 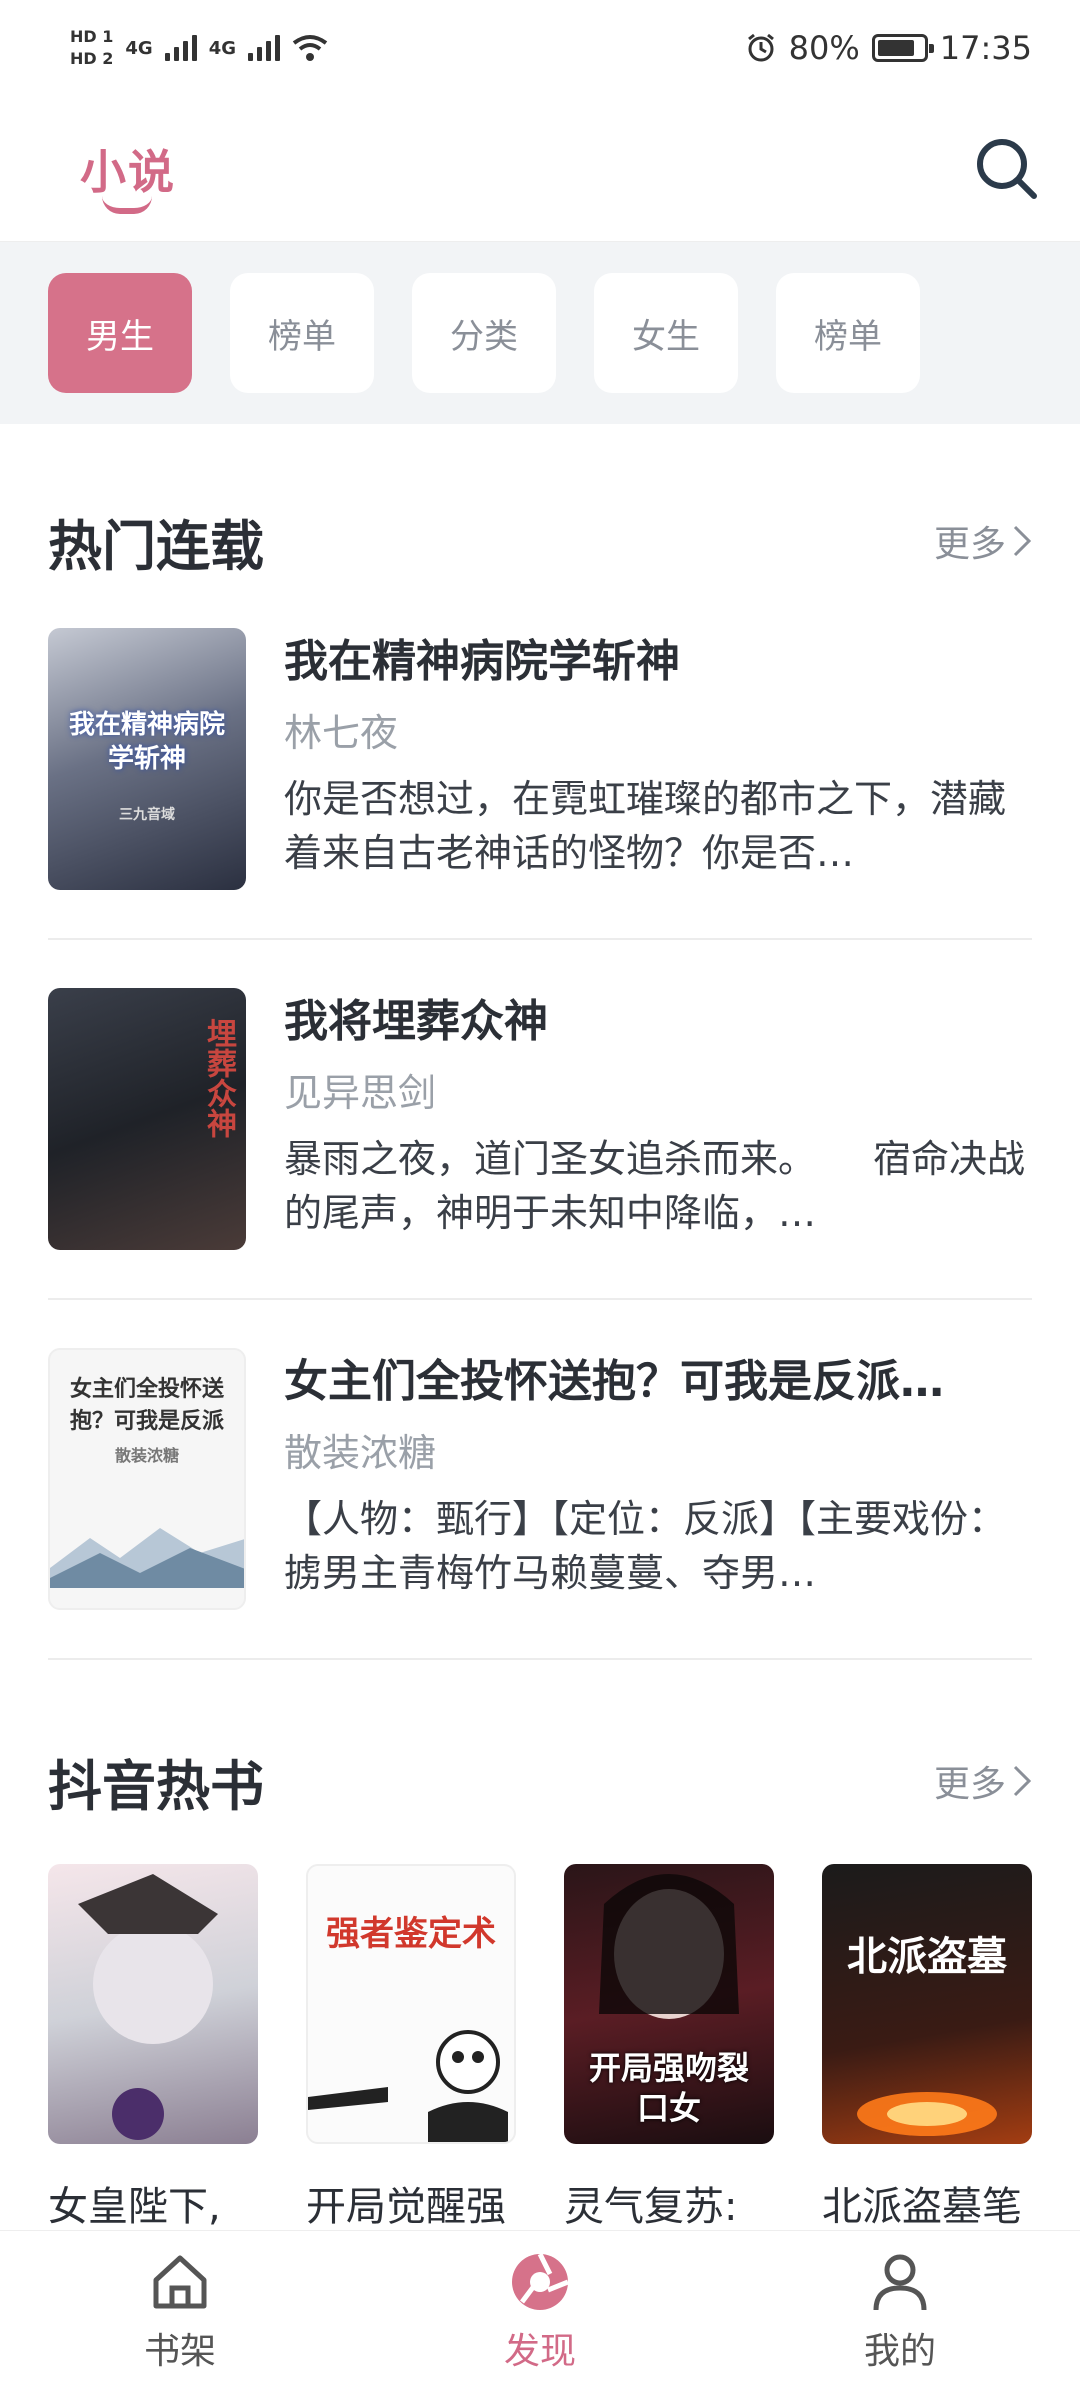 What do you see at coordinates (92, 58) in the screenshot?
I see `sim2-label: HD 2` at bounding box center [92, 58].